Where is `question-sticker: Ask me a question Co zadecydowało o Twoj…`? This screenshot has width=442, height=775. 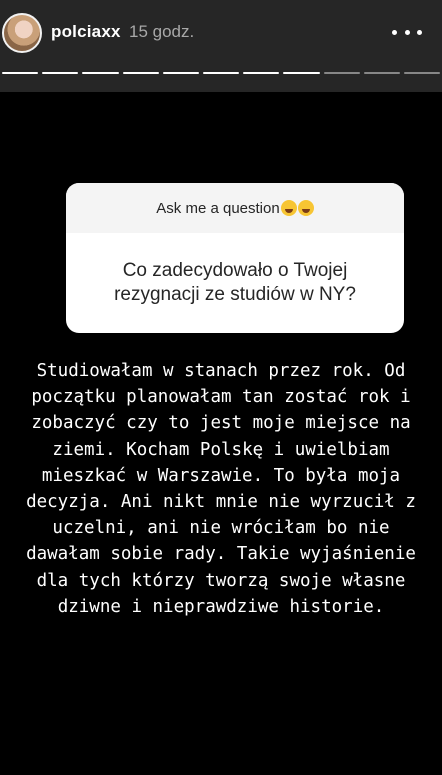 question-sticker: Ask me a question Co zadecydowało o Twoj… is located at coordinates (235, 258).